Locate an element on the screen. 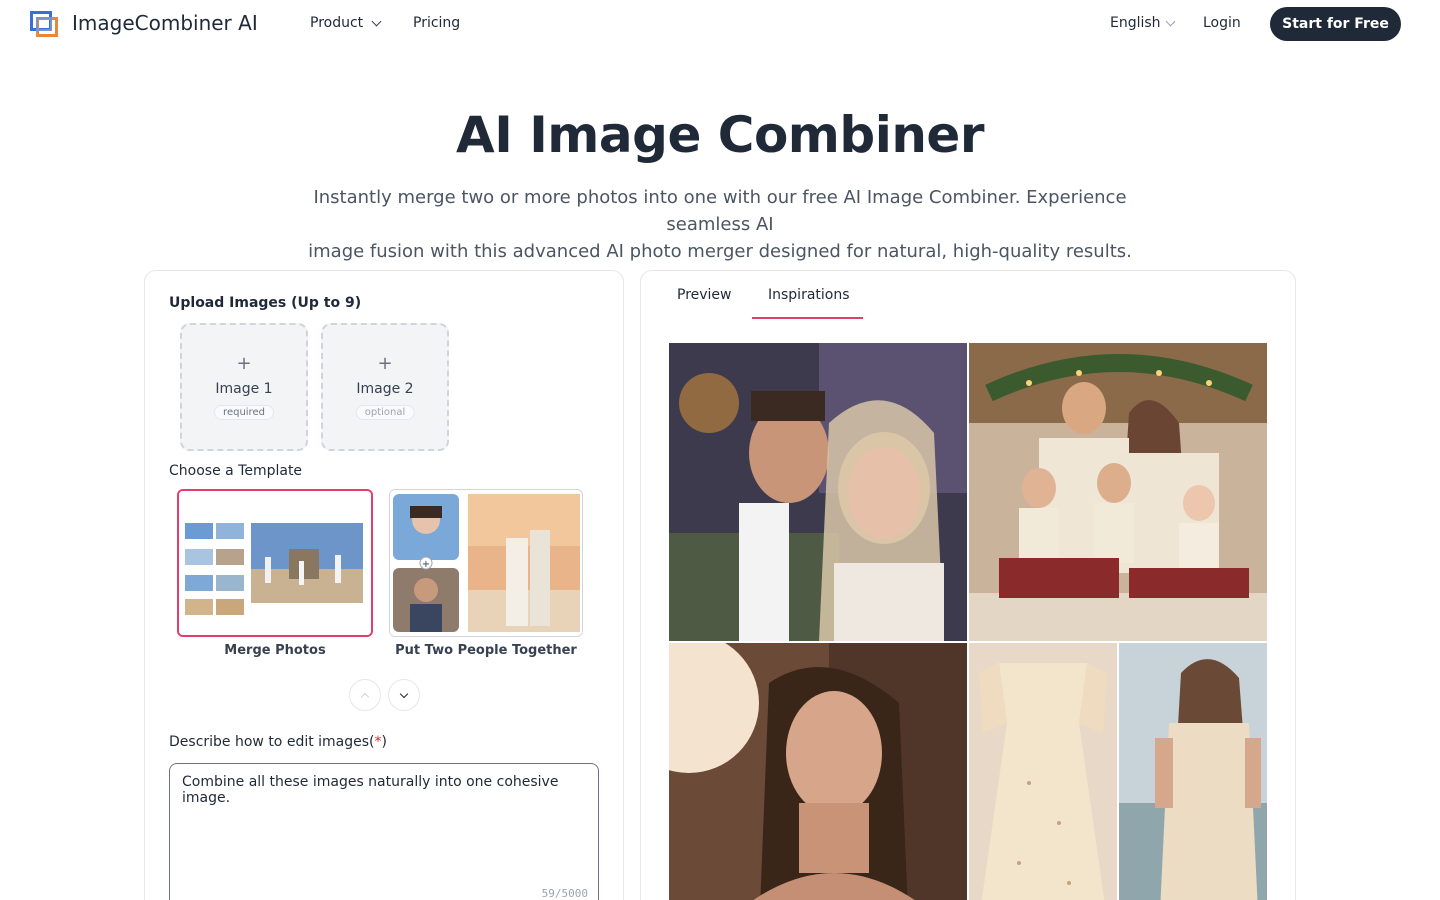 The height and width of the screenshot is (900, 1440). template-two-people: + is located at coordinates (486, 563).